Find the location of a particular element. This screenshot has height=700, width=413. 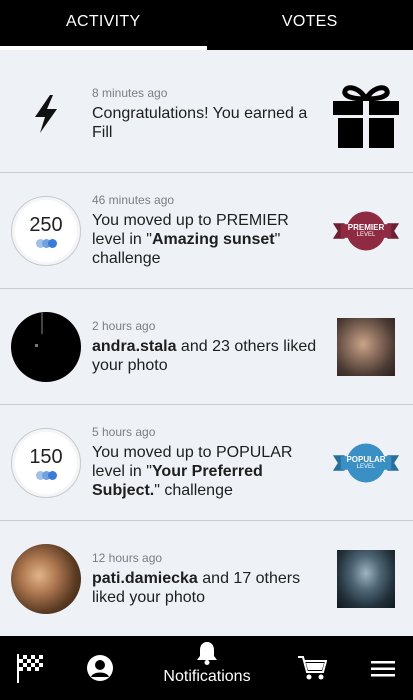

tab-votes-label: VOTES is located at coordinates (309, 21).